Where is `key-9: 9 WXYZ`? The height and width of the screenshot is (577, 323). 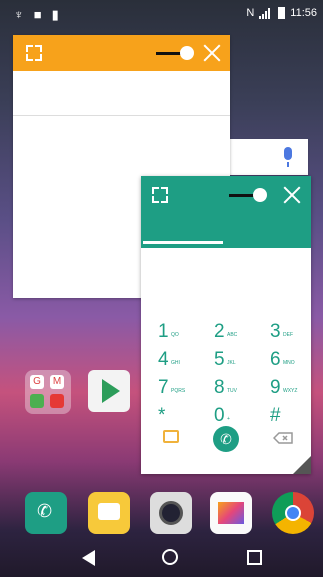
key-9: 9 WXYZ is located at coordinates (290, 388).